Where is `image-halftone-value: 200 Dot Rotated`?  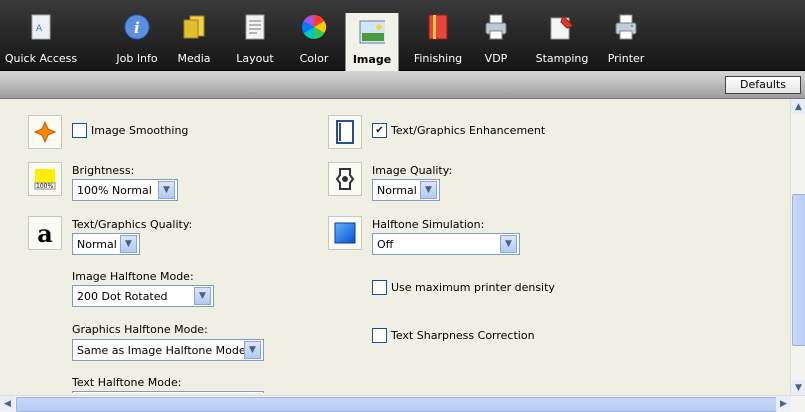
image-halftone-value: 200 Dot Rotated is located at coordinates (122, 296).